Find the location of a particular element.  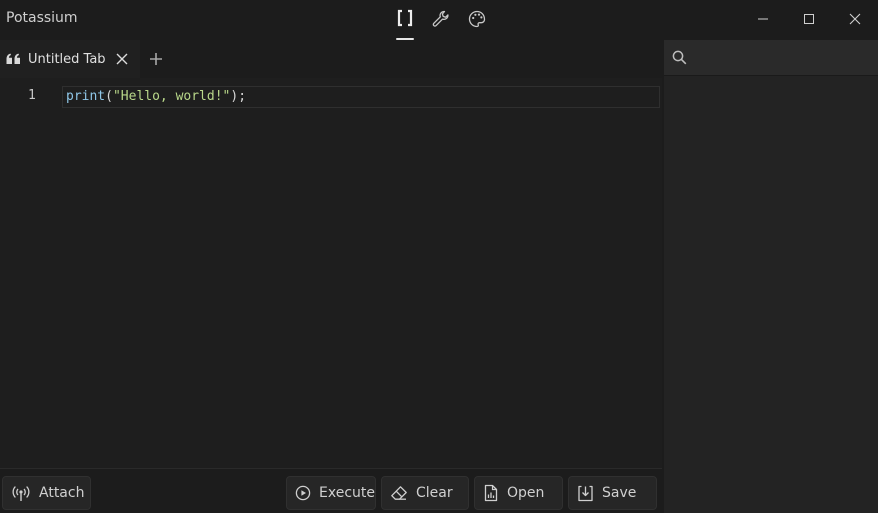

broadcast-icon is located at coordinates (21, 493).